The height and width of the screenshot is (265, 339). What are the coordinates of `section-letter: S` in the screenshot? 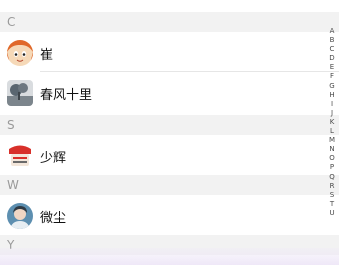 It's located at (11, 125).